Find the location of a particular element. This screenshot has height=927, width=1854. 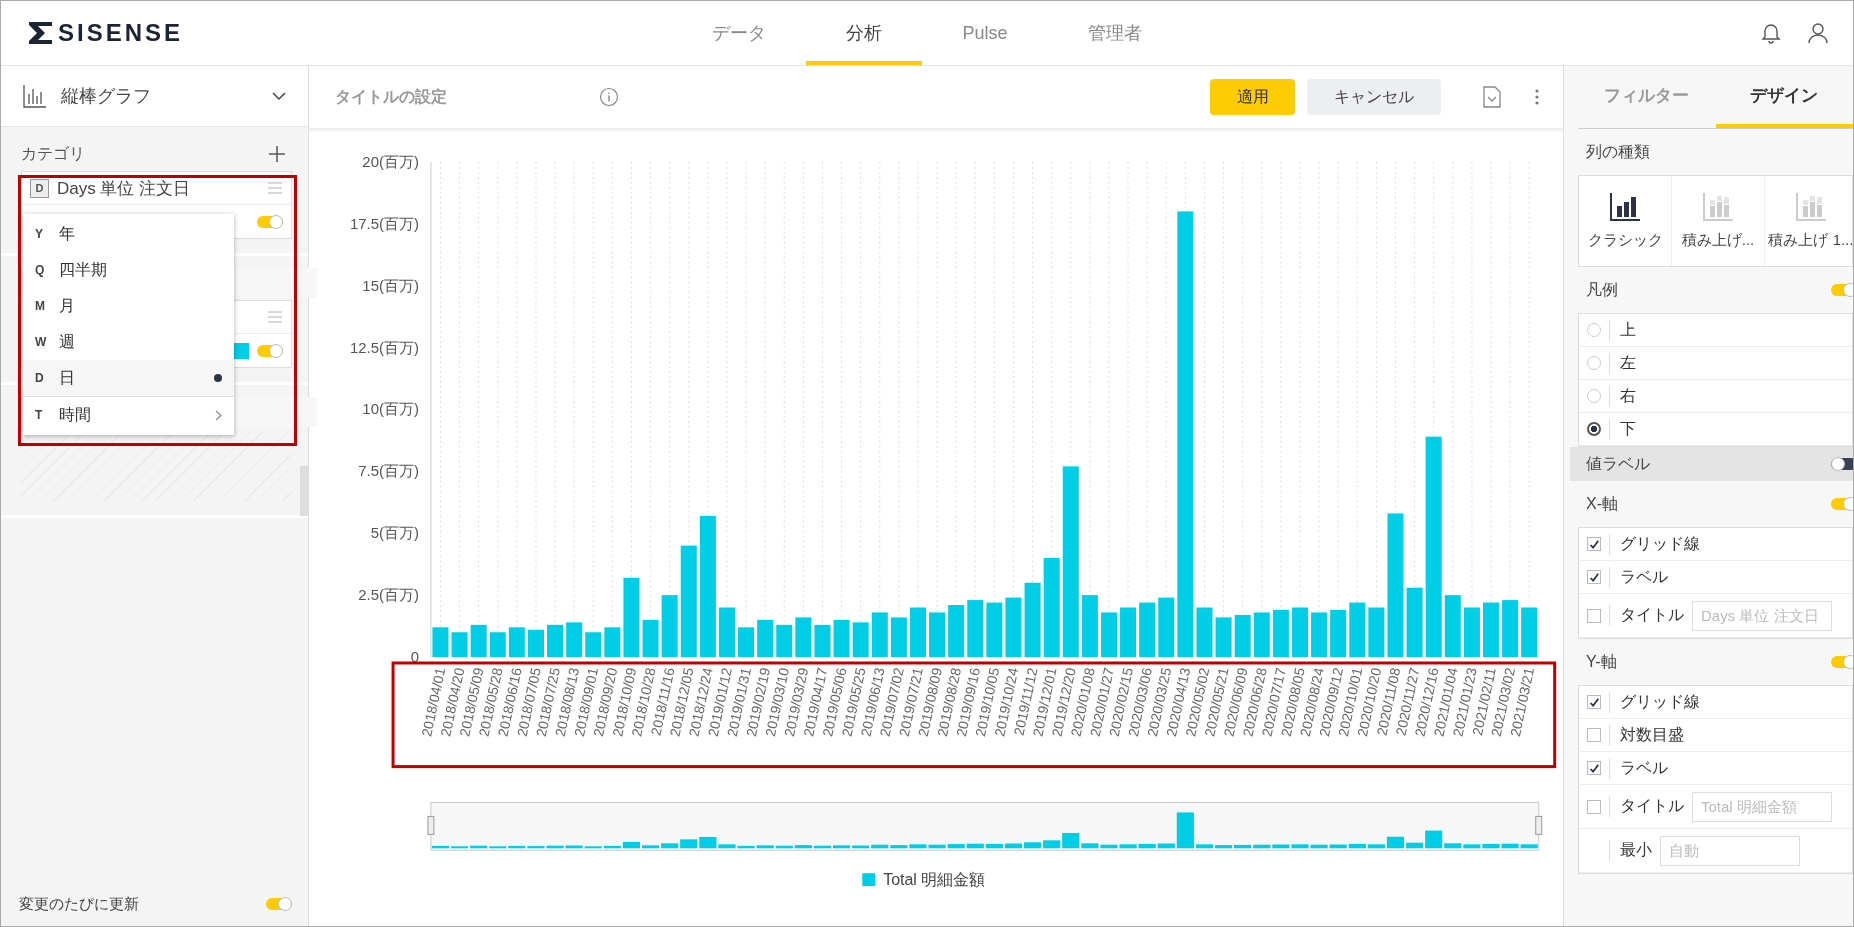

logo-icon is located at coordinates (41, 33).